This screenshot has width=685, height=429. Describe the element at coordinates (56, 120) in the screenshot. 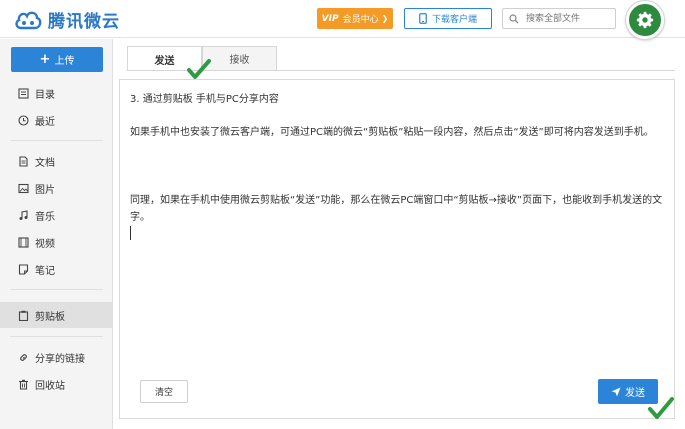

I see `sidebar-item-recent: 最近` at that location.